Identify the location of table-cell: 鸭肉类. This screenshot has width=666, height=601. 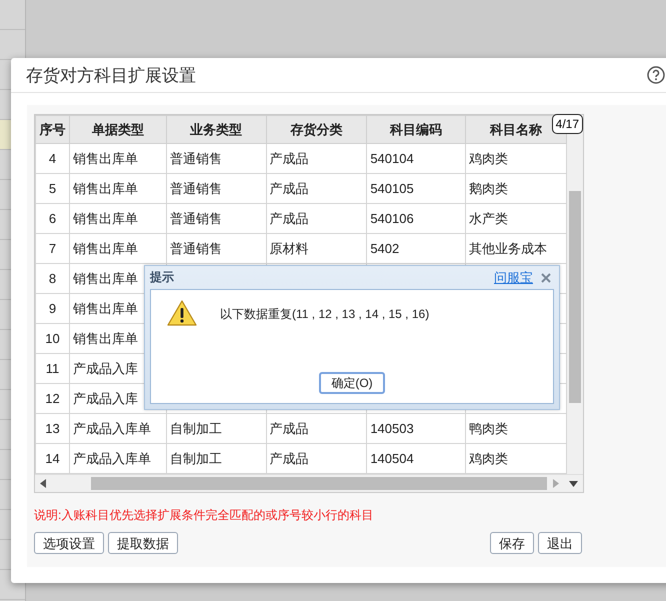
(488, 428).